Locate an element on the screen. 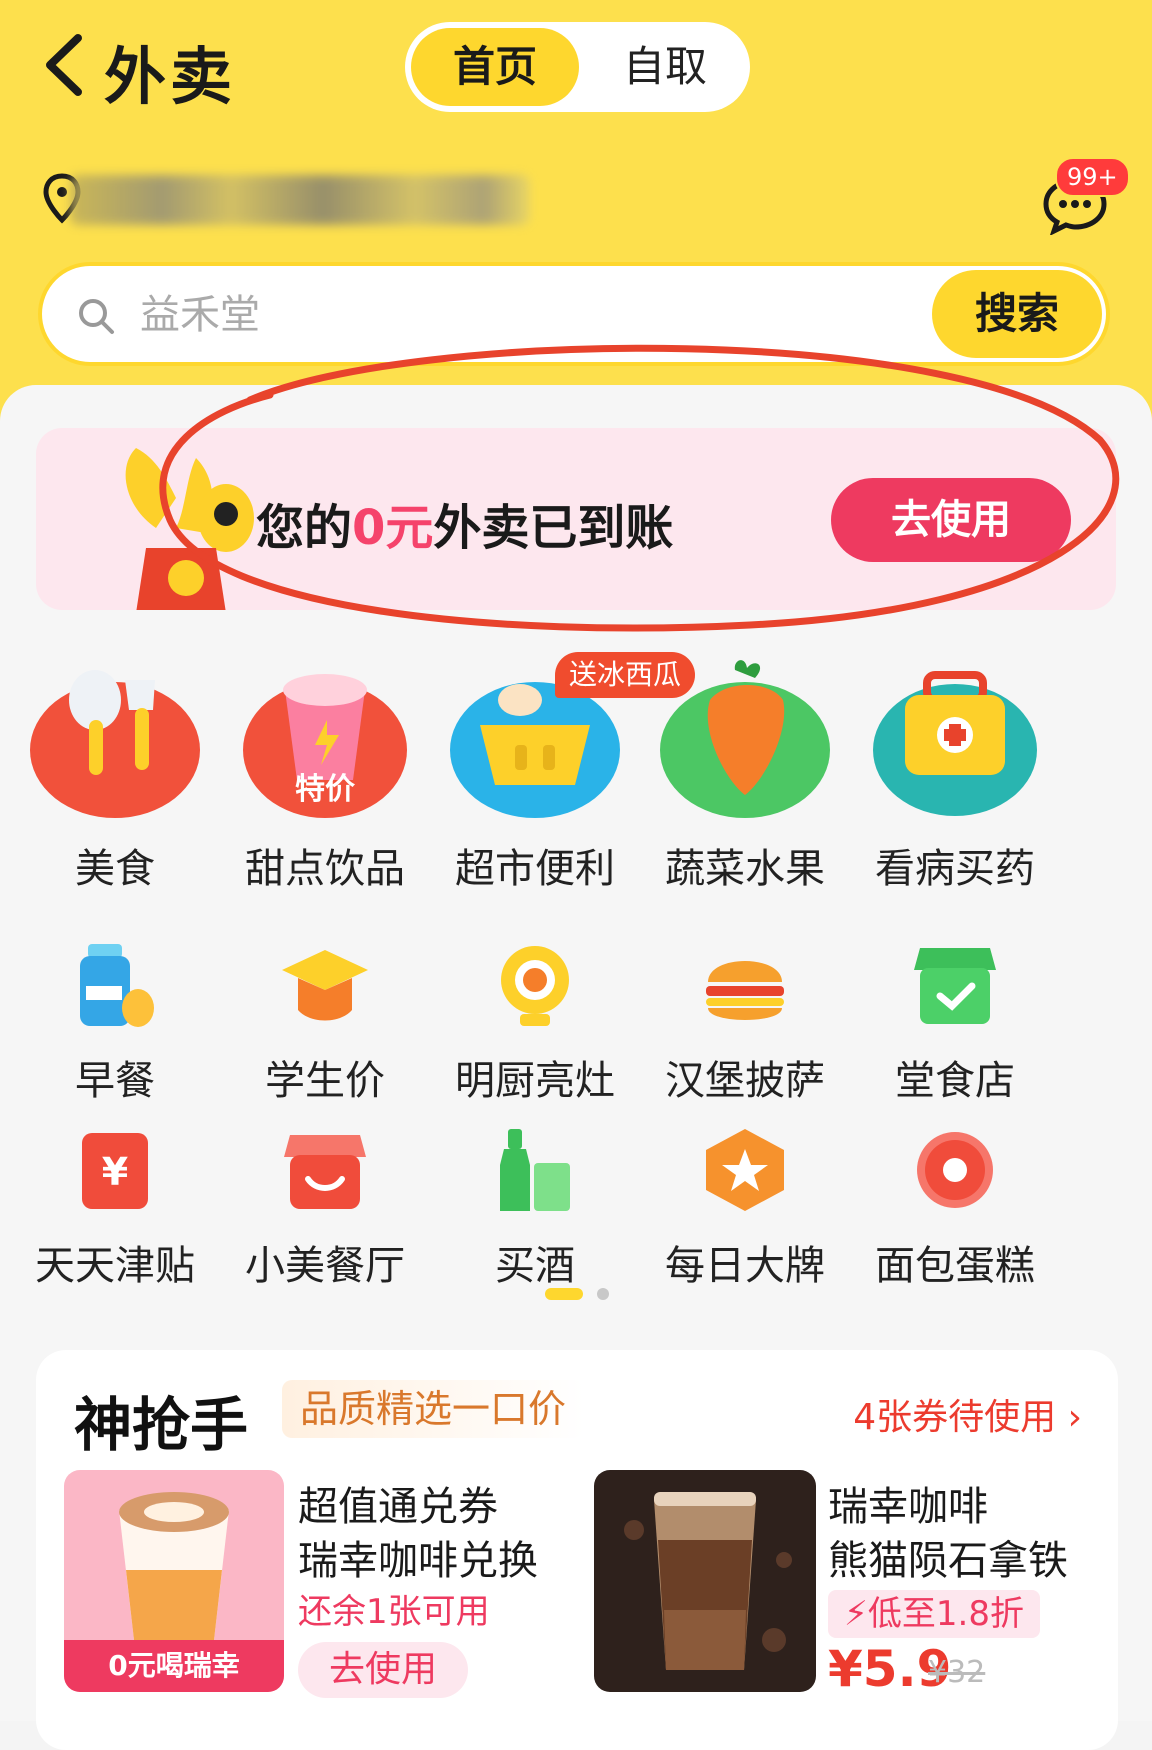  utensils-icon is located at coordinates (115, 744).